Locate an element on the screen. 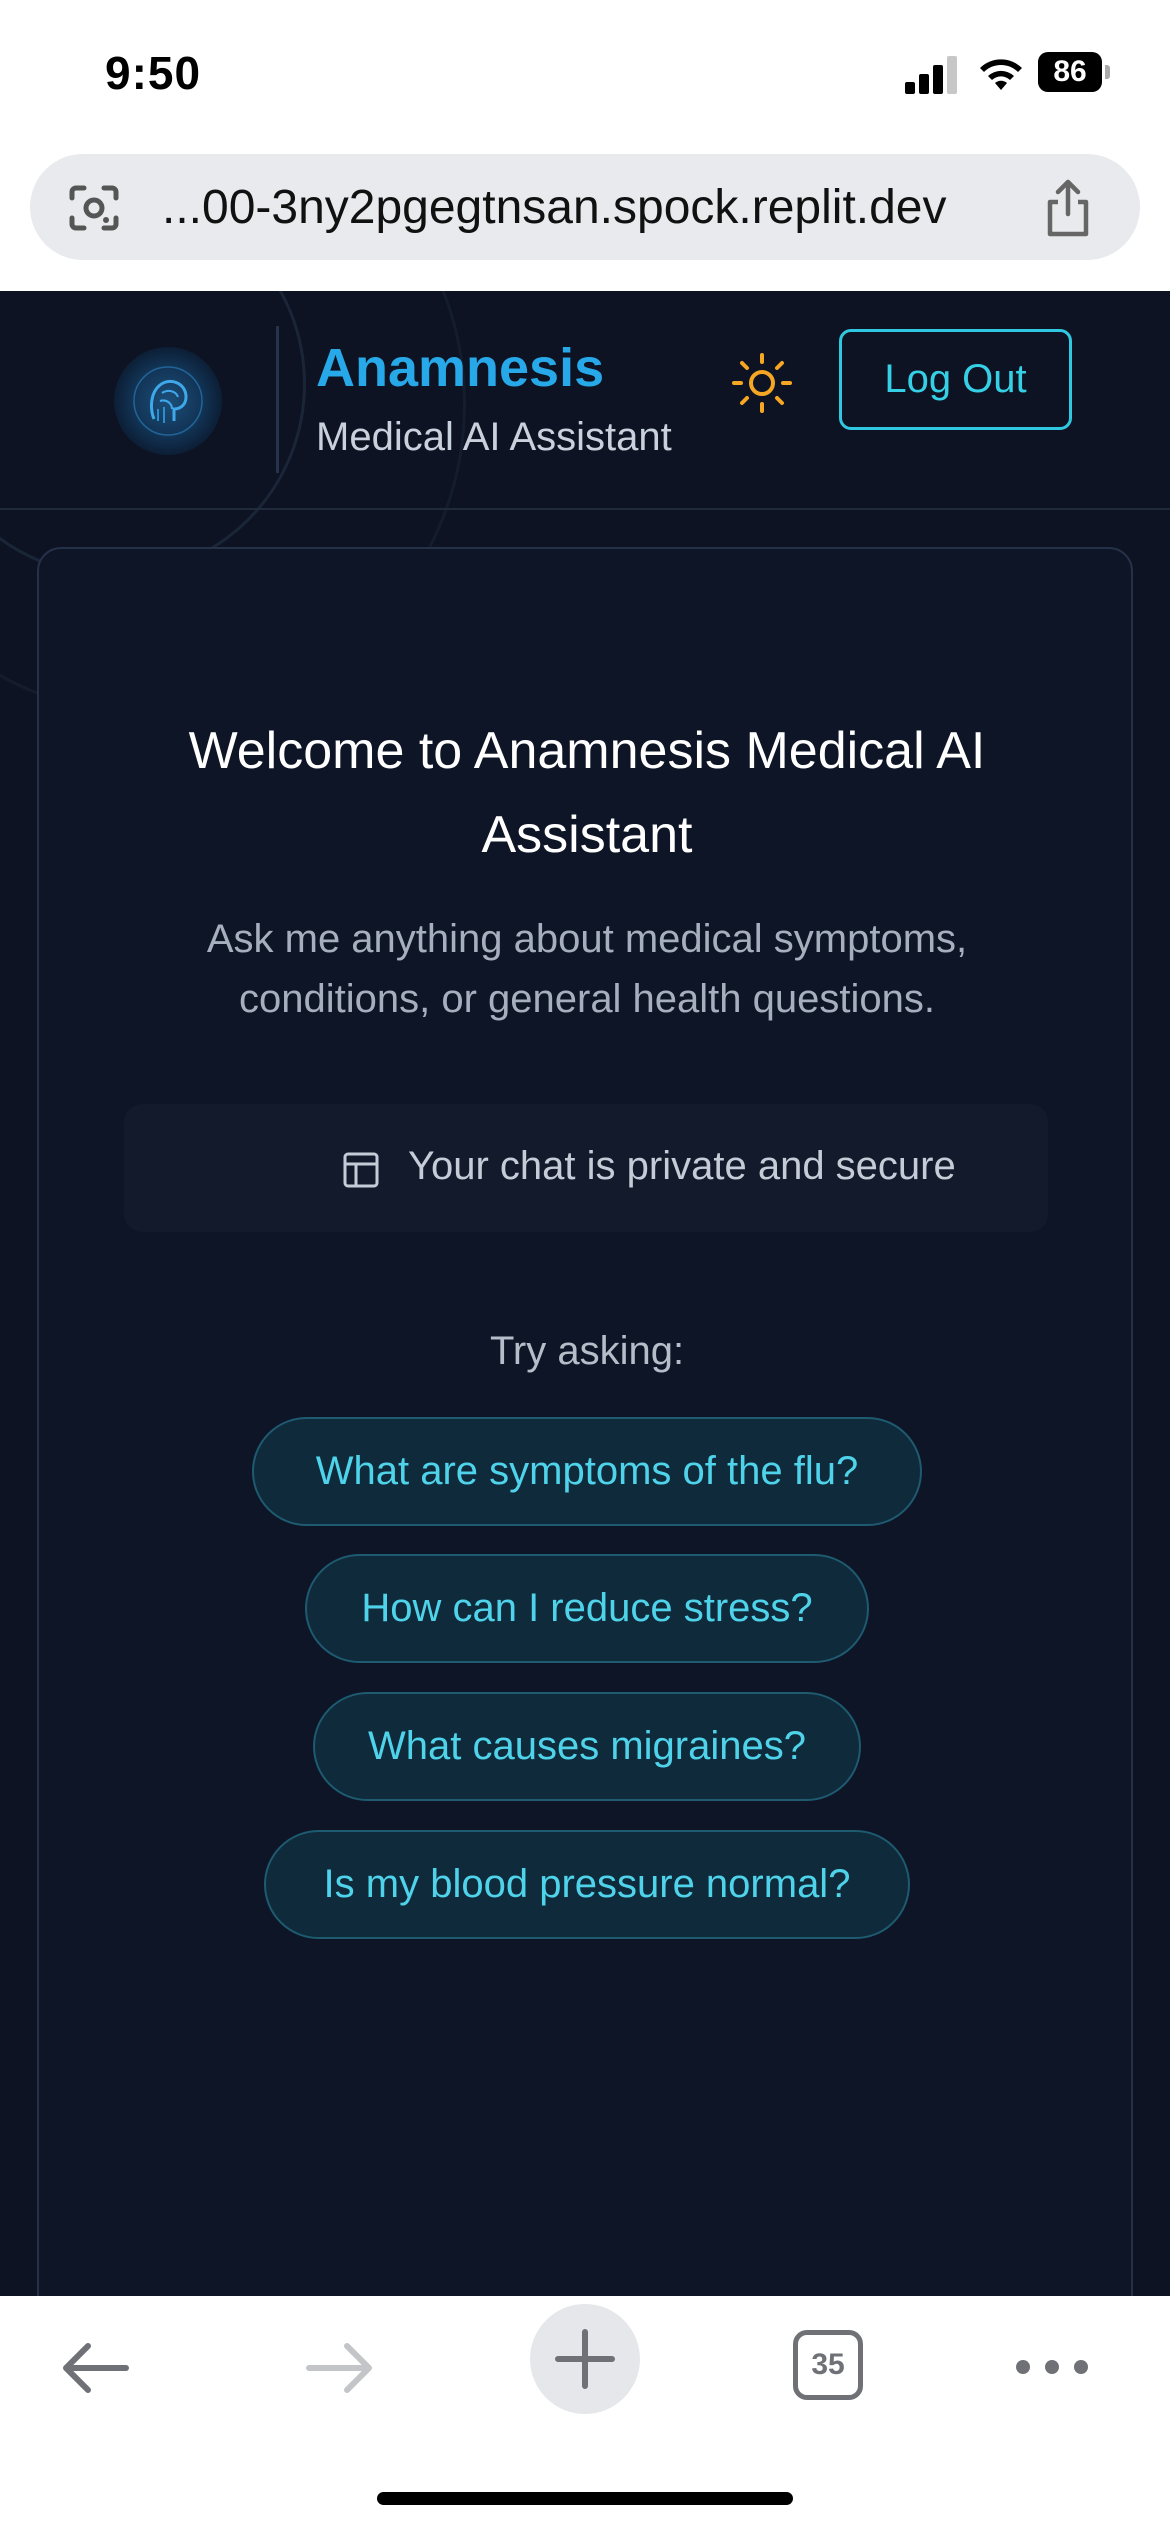 The width and height of the screenshot is (1170, 2532). welcome-heading-line1: Welcome to Anamnesis Medical AI is located at coordinates (587, 751).